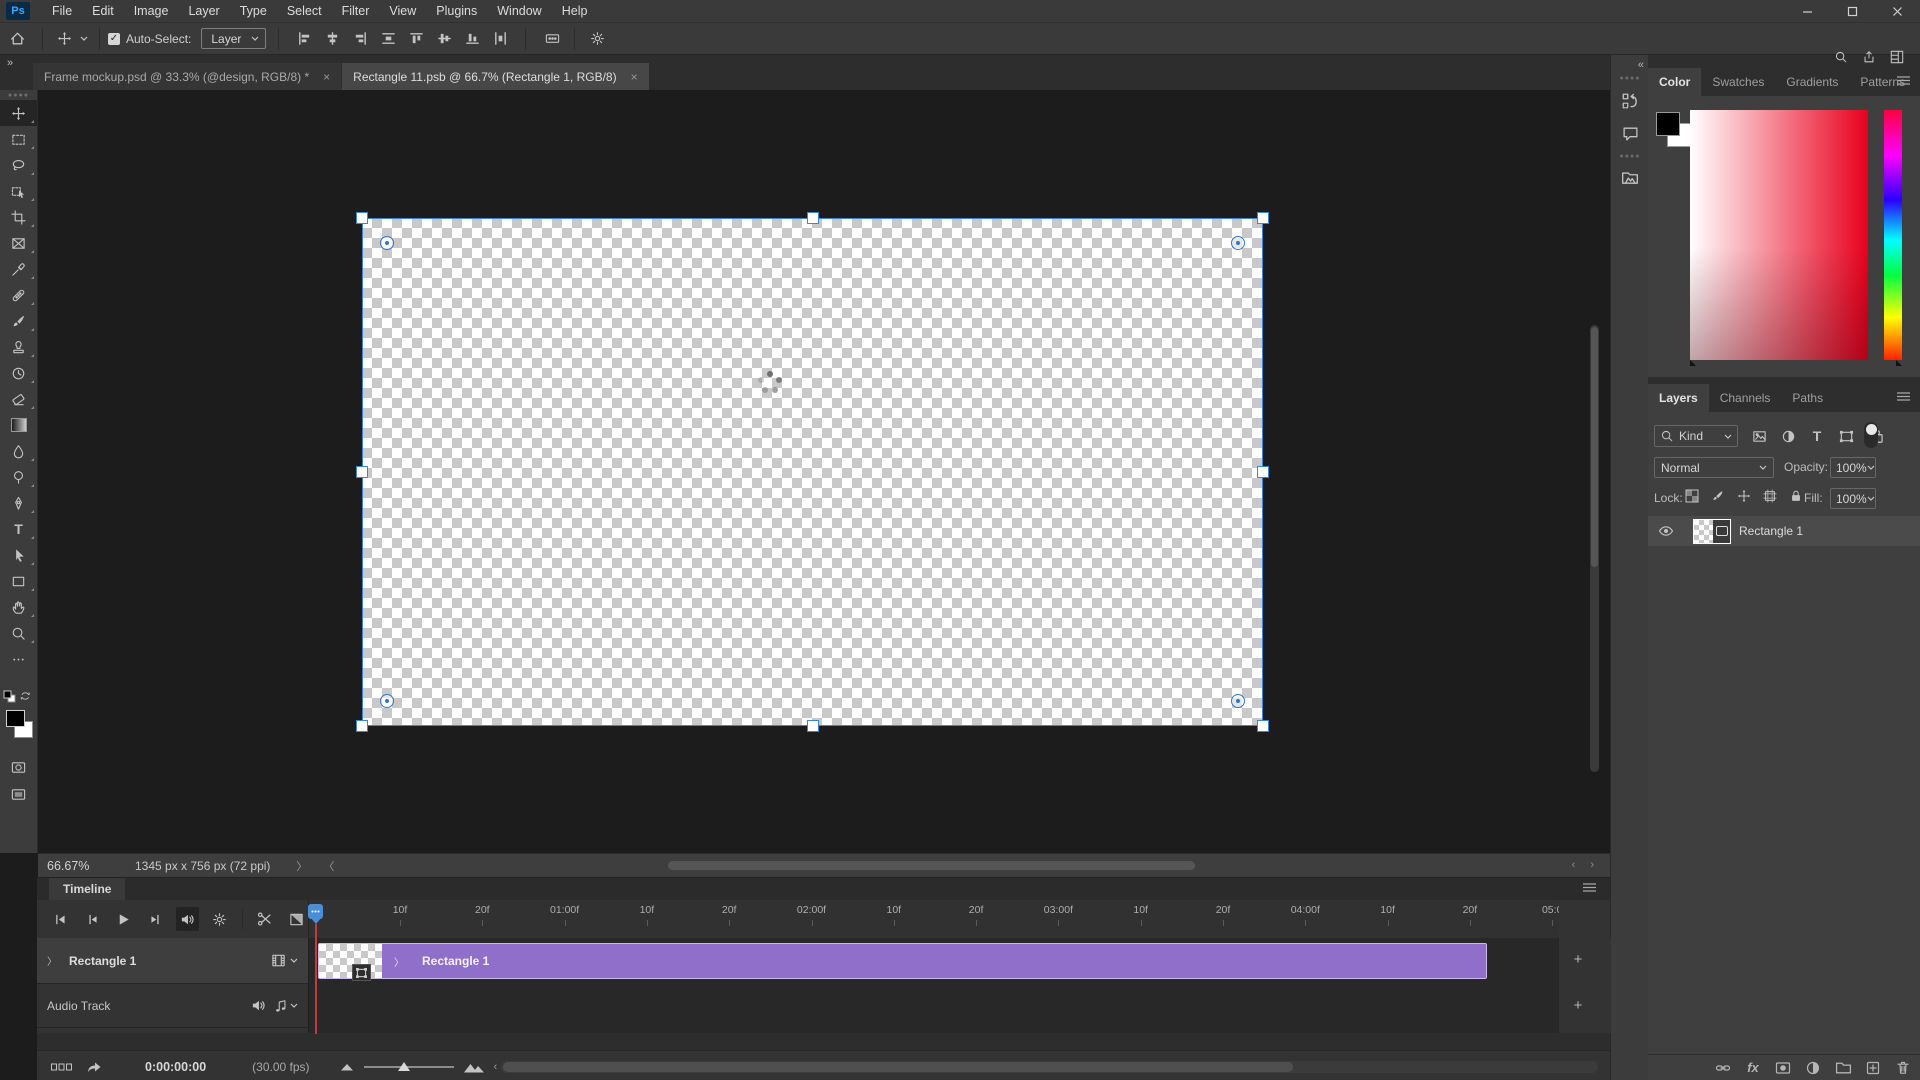 The image size is (1920, 1080). What do you see at coordinates (1641, 65) in the screenshot?
I see `collapse-panels-icon: «` at bounding box center [1641, 65].